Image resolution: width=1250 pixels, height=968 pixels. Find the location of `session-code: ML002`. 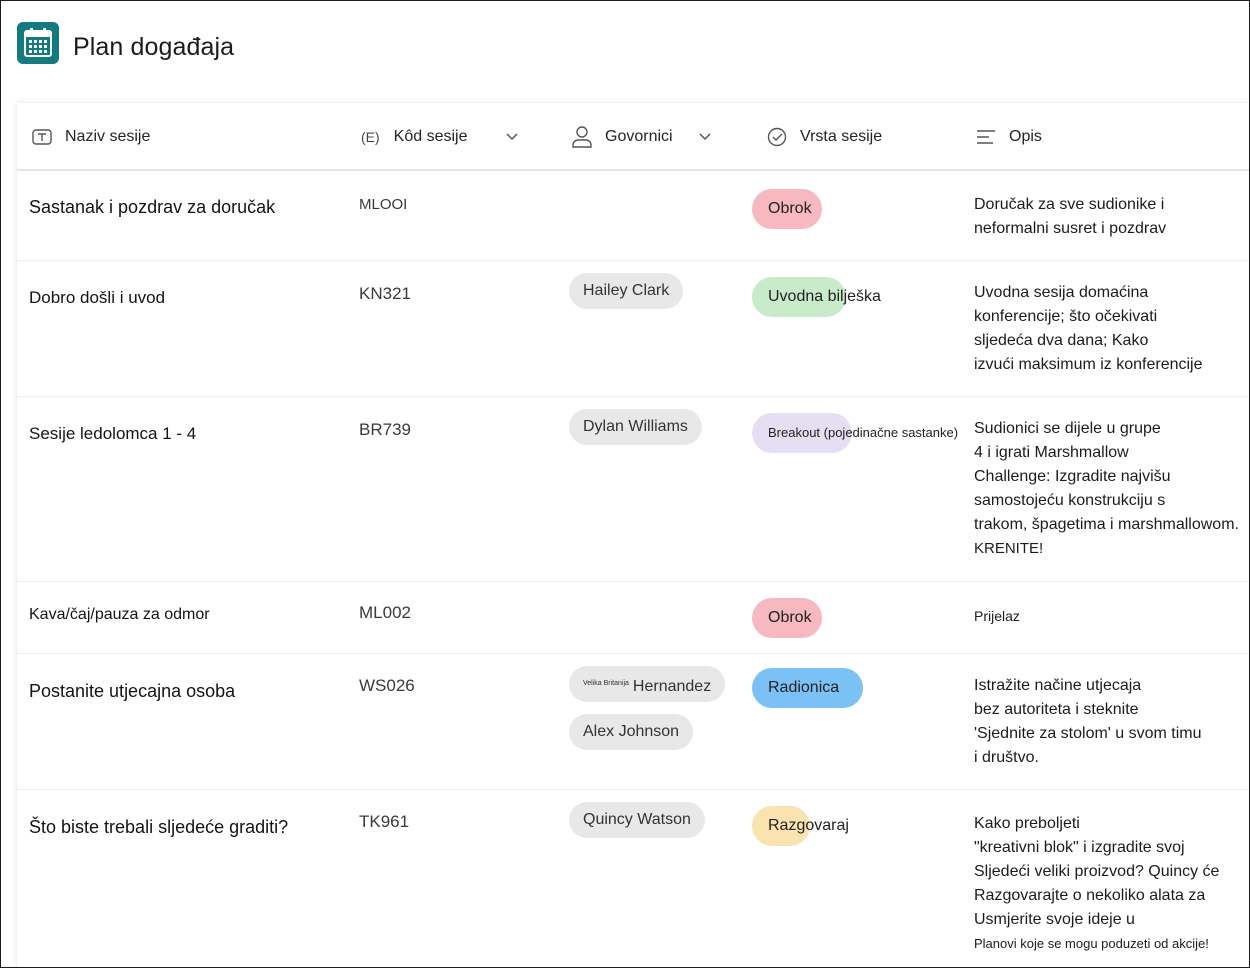

session-code: ML002 is located at coordinates (385, 612).